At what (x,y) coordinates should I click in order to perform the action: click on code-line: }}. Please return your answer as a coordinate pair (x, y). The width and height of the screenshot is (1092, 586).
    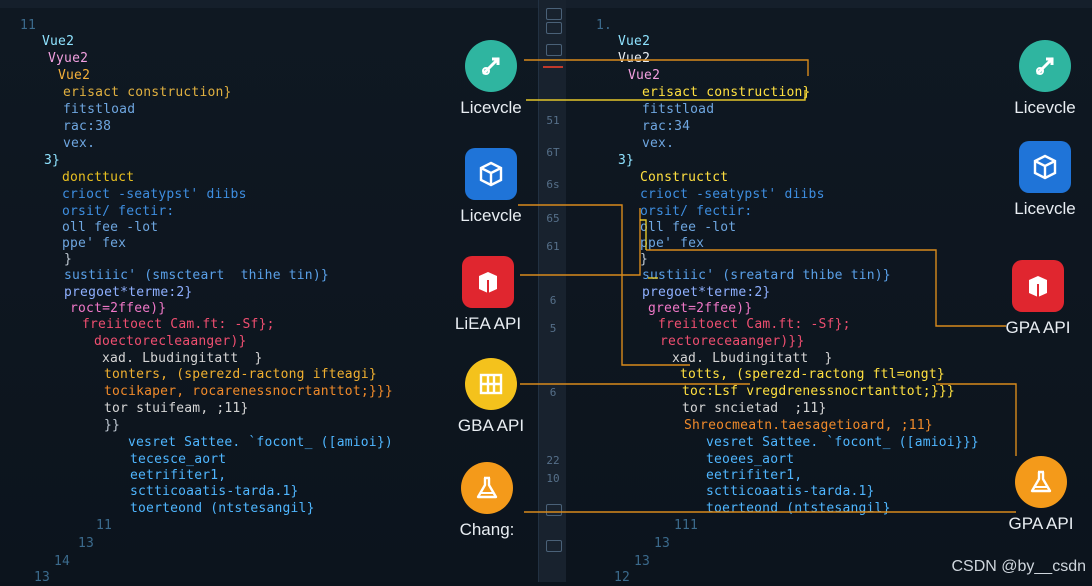
    Looking at the image, I should click on (112, 426).